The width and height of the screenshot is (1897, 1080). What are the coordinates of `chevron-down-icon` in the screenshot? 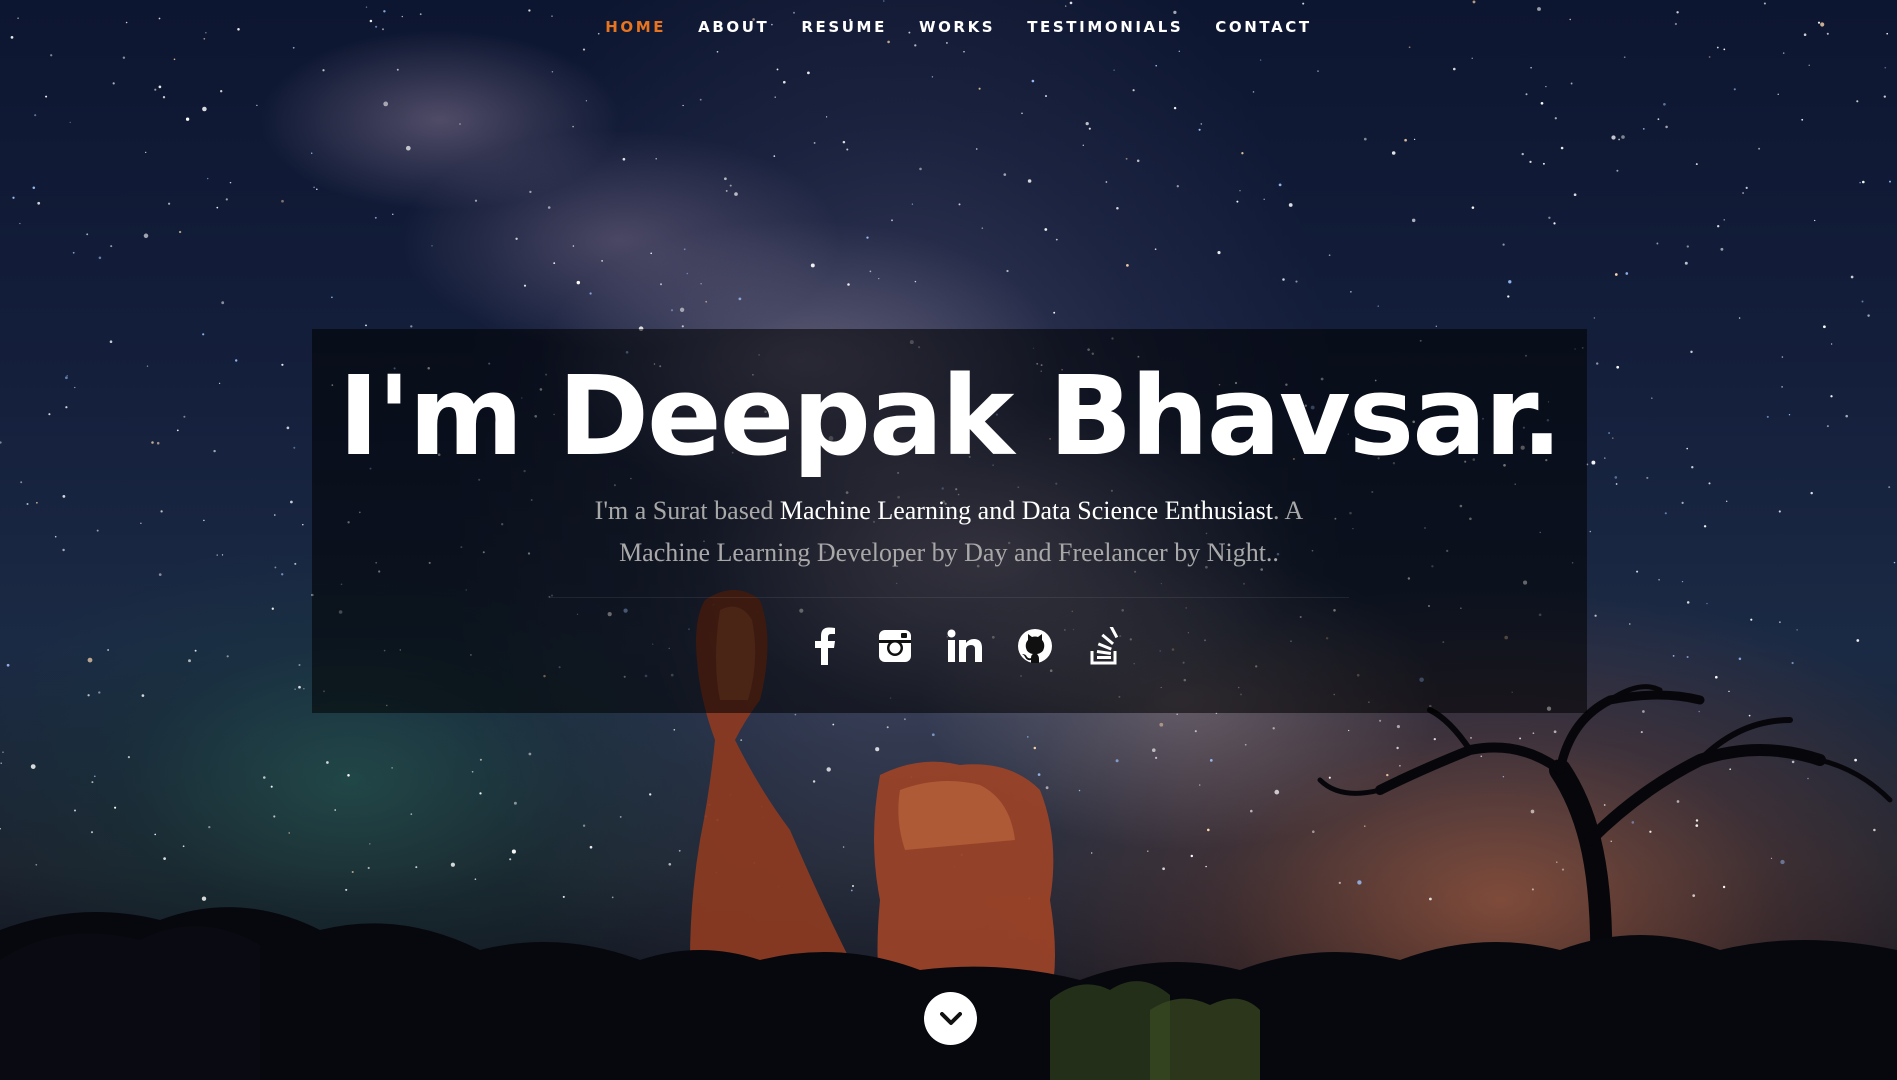 It's located at (950, 1018).